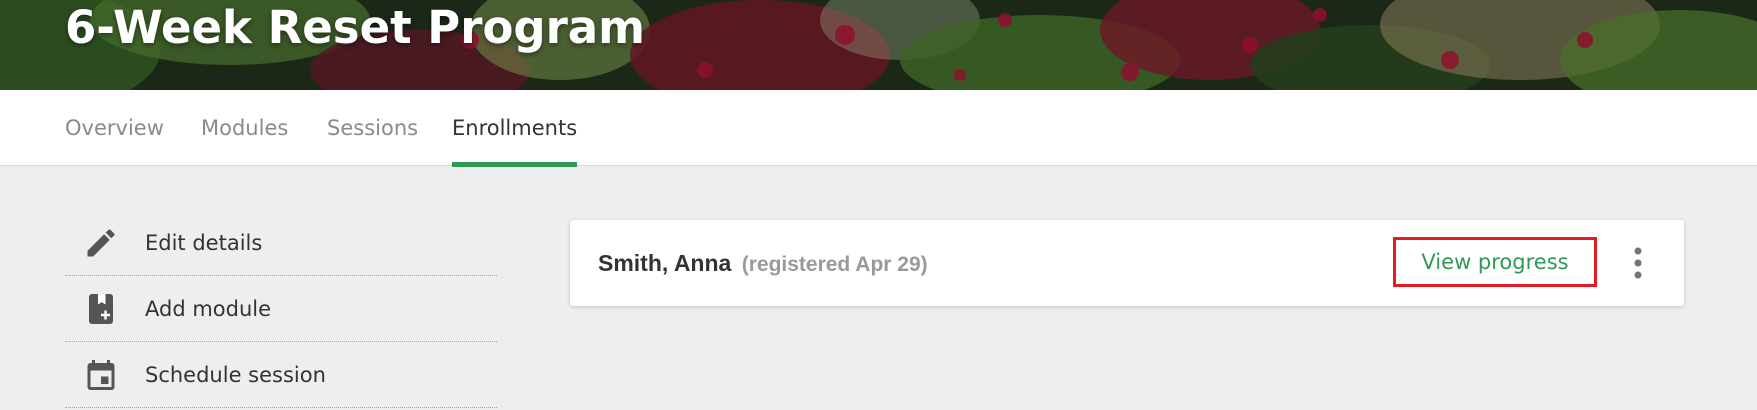 The width and height of the screenshot is (1757, 410). What do you see at coordinates (244, 128) in the screenshot?
I see `tab-modules: Modules` at bounding box center [244, 128].